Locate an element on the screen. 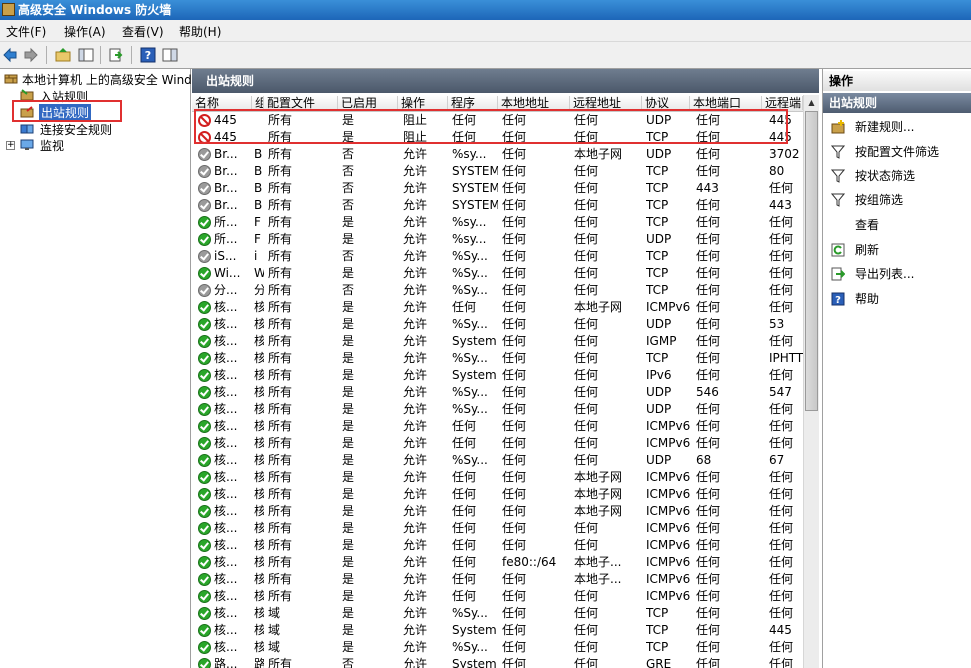 Image resolution: width=971 pixels, height=668 pixels. table-row: 路... 路所有 否 允许 System 任何 任何 GRE 任何 任何 is located at coordinates (497, 662).